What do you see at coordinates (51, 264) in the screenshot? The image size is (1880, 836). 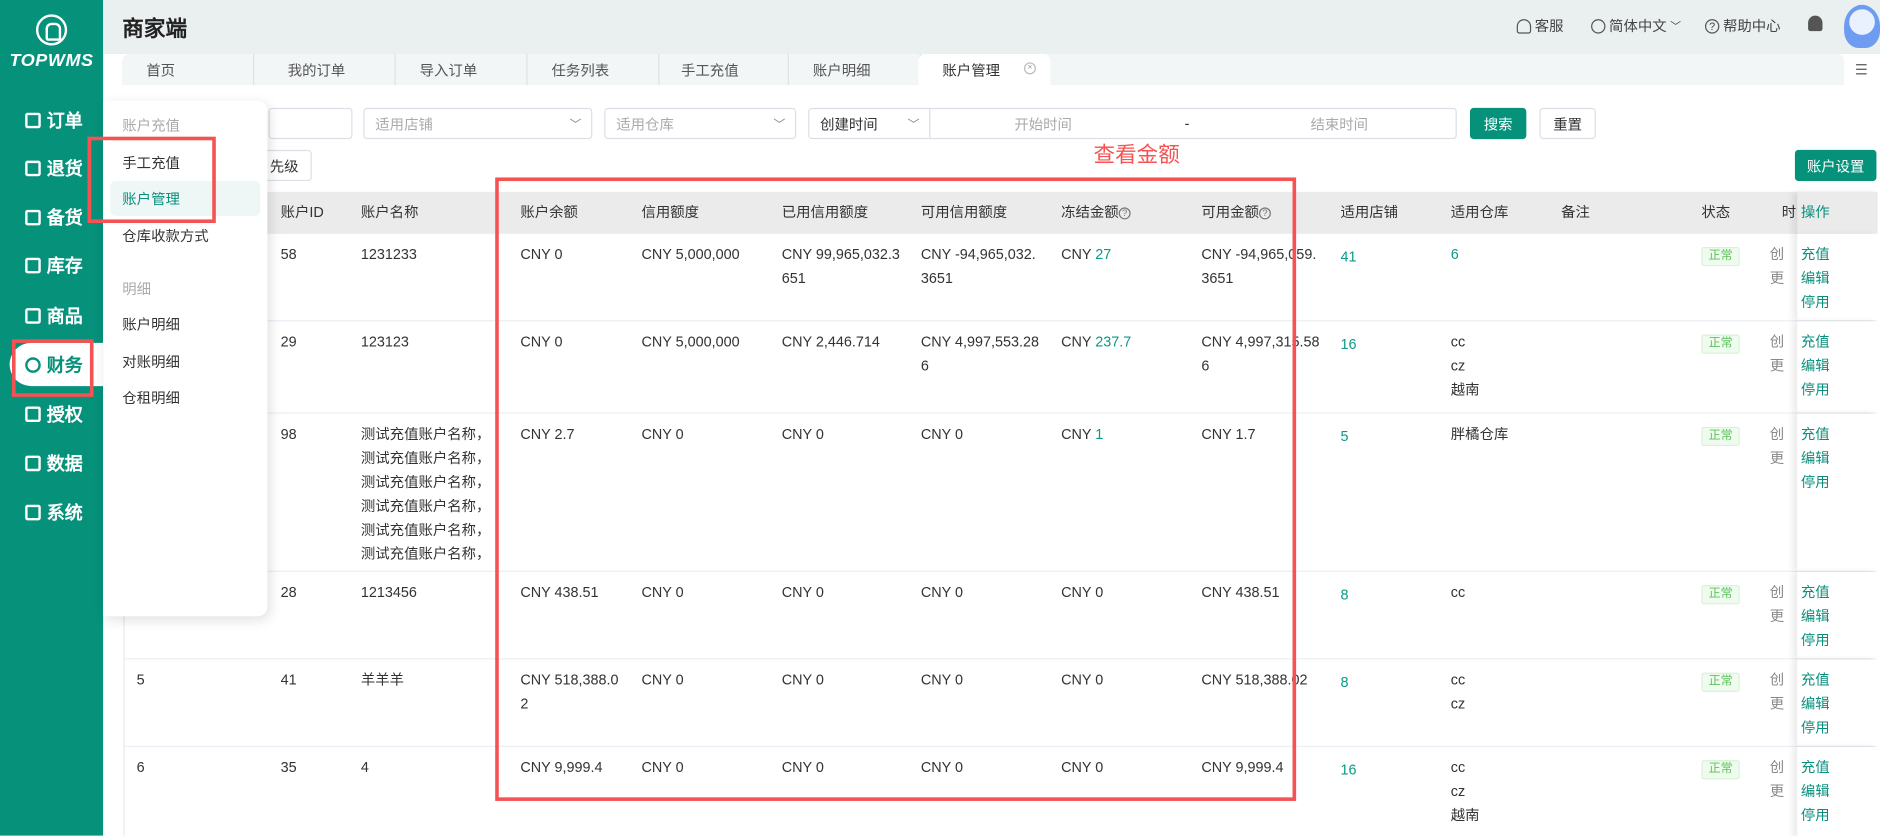 I see `sidebar-item-3: 库存` at bounding box center [51, 264].